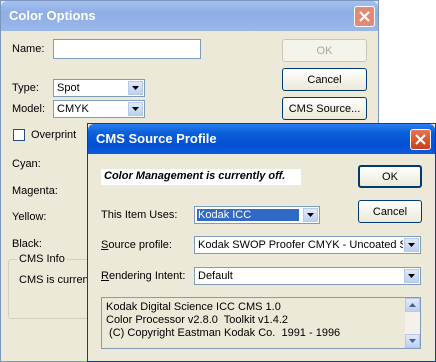  I want to click on vertical-scrollbar, so click(412, 323).